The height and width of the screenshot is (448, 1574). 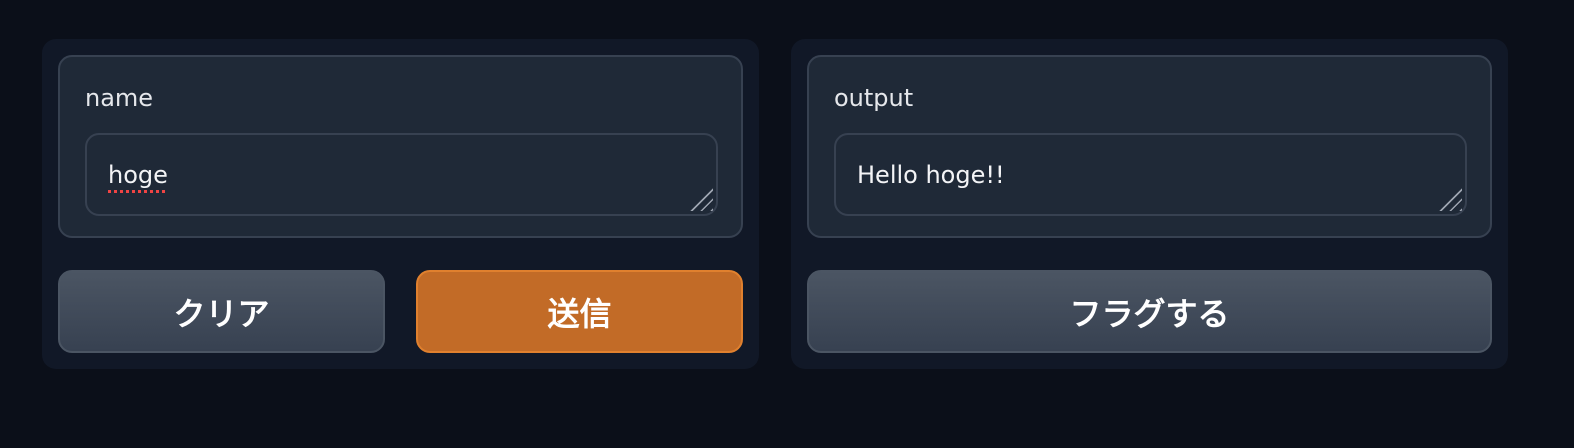 I want to click on output-textbox: Hello hoge!!, so click(x=1150, y=174).